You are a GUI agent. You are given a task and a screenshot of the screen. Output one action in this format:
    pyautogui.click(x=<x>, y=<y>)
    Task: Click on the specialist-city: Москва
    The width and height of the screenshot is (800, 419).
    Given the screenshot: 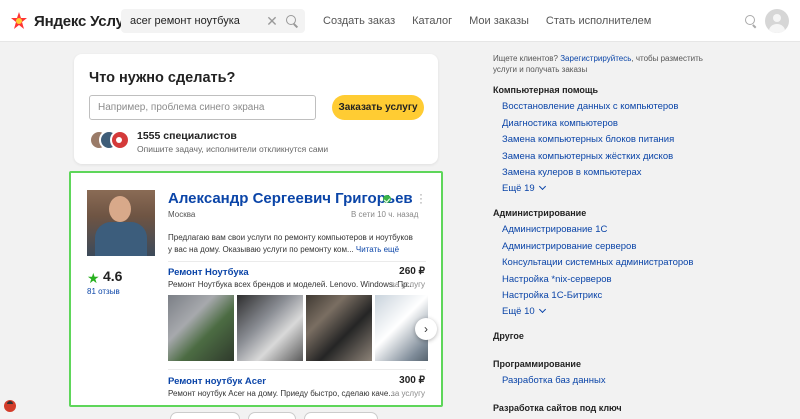 What is the action you would take?
    pyautogui.click(x=182, y=214)
    